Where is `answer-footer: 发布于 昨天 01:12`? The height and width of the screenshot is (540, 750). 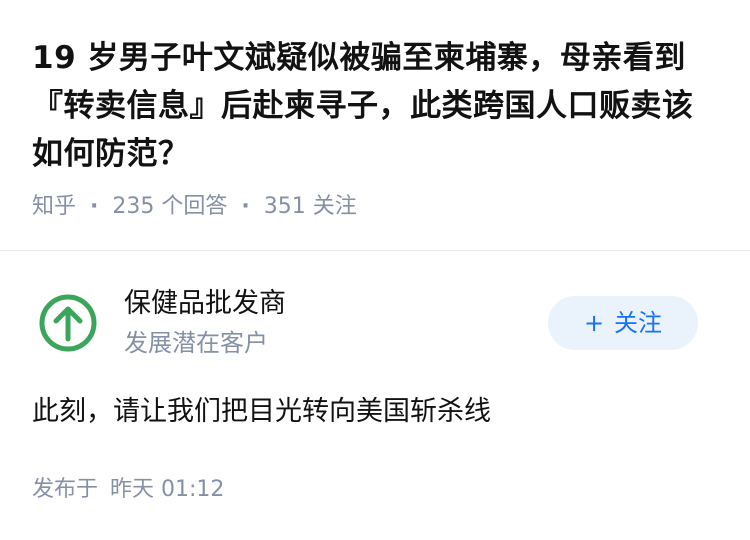
answer-footer: 发布于 昨天 01:12 is located at coordinates (128, 490).